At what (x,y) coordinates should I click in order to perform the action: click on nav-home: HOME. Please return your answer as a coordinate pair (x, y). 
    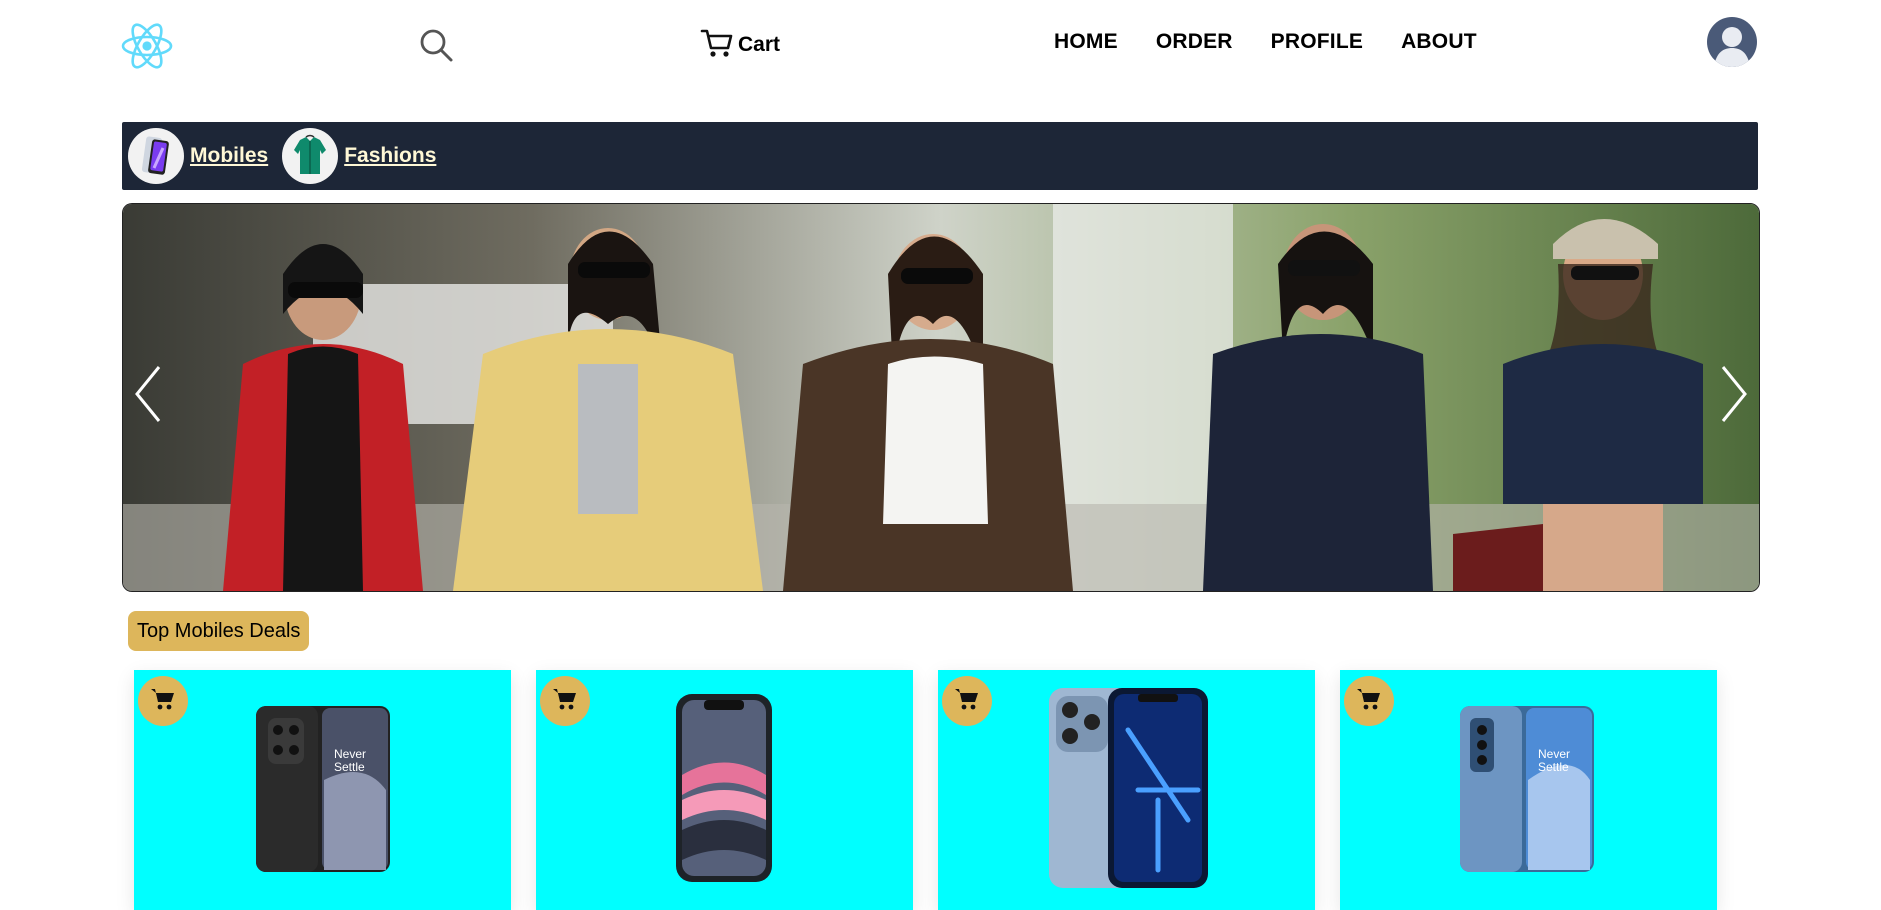
    Looking at the image, I should click on (1086, 42).